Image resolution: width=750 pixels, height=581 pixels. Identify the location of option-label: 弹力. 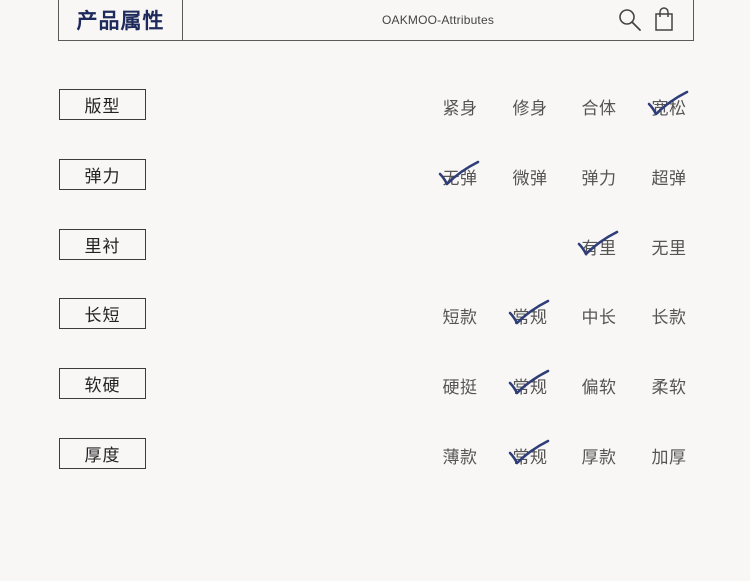
(599, 178).